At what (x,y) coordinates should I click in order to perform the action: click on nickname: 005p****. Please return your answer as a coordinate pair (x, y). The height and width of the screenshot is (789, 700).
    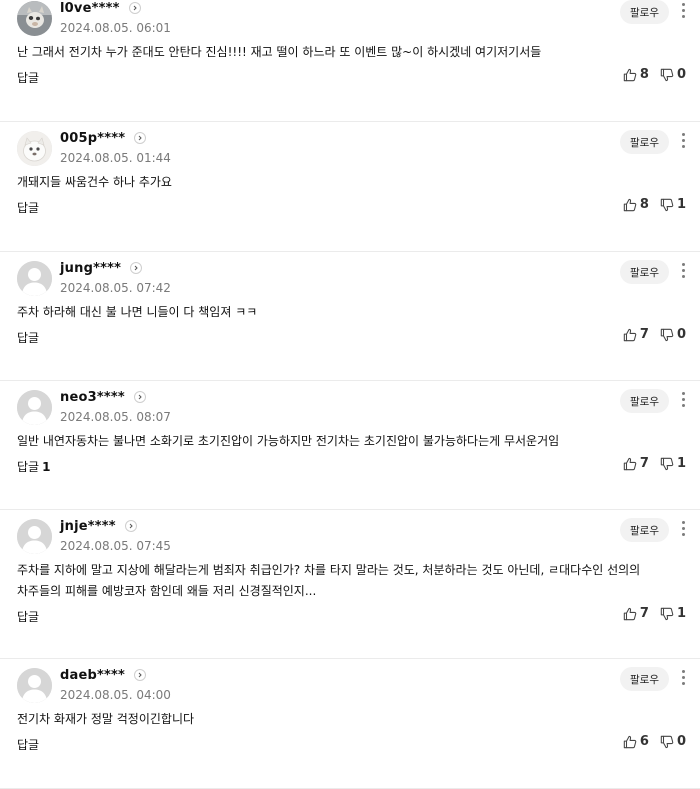
    Looking at the image, I should click on (92, 138).